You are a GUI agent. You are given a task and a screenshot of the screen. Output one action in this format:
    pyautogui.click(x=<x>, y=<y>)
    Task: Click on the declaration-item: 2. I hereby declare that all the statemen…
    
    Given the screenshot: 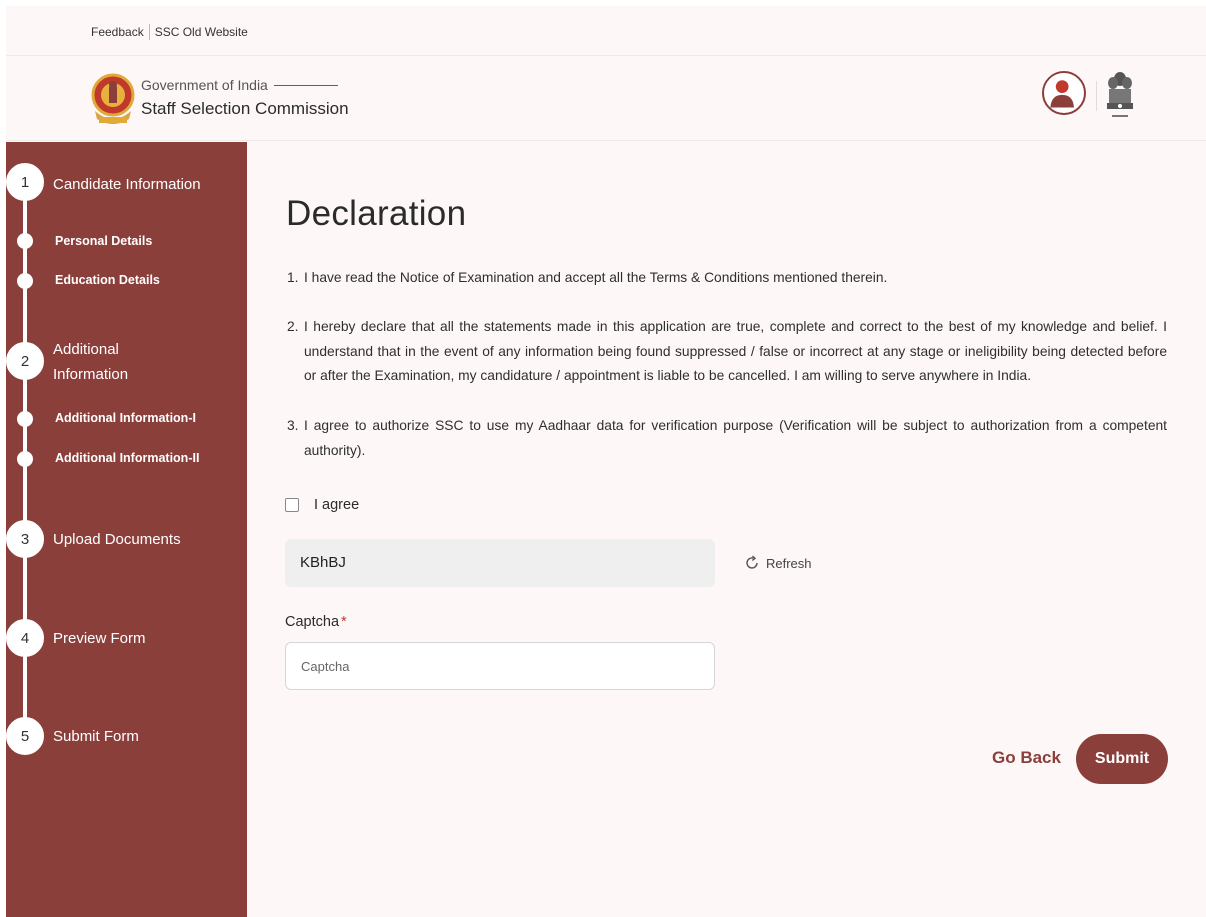 What is the action you would take?
    pyautogui.click(x=727, y=351)
    